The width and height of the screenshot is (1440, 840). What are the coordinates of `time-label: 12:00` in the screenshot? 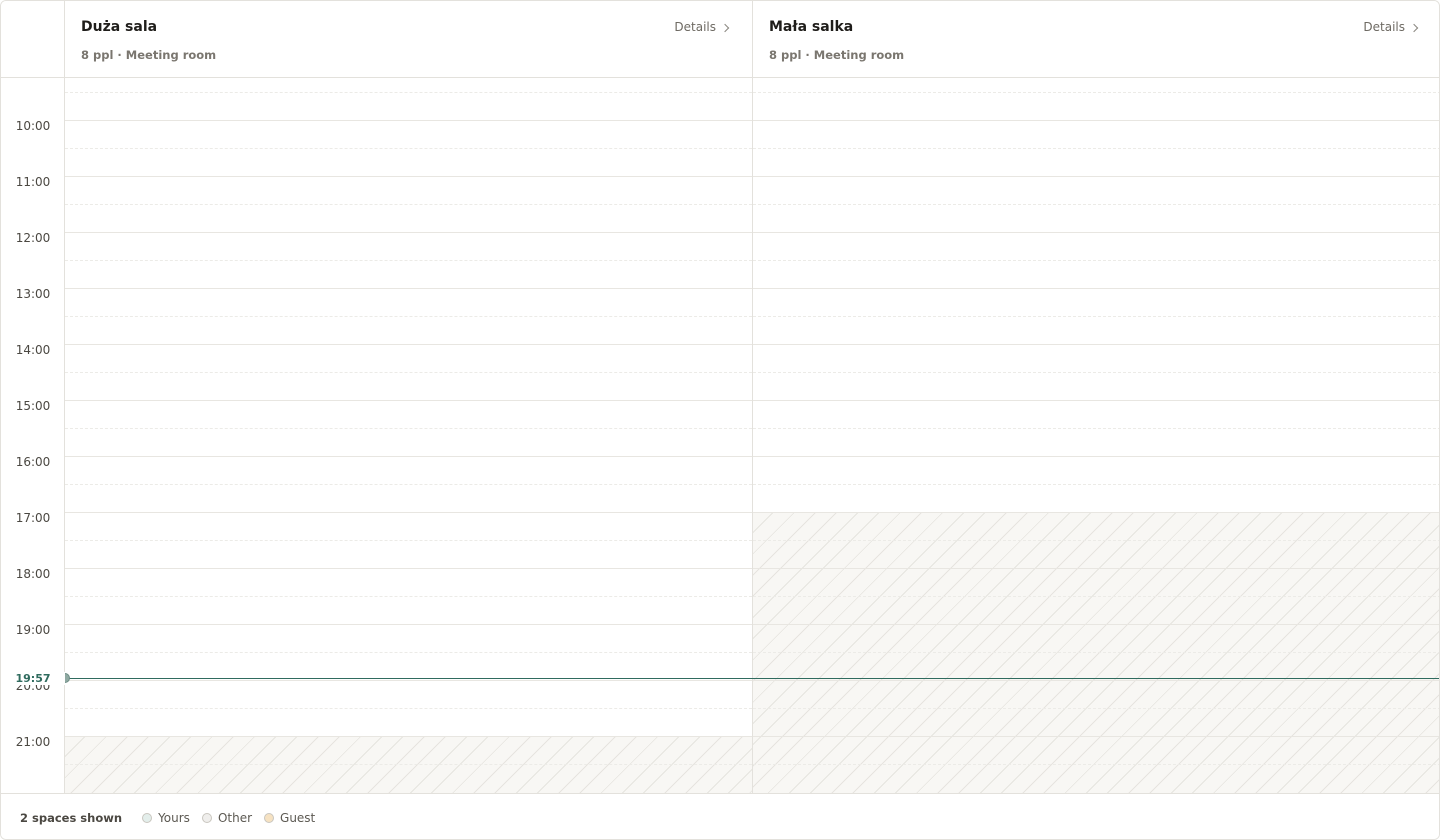 It's located at (33, 238).